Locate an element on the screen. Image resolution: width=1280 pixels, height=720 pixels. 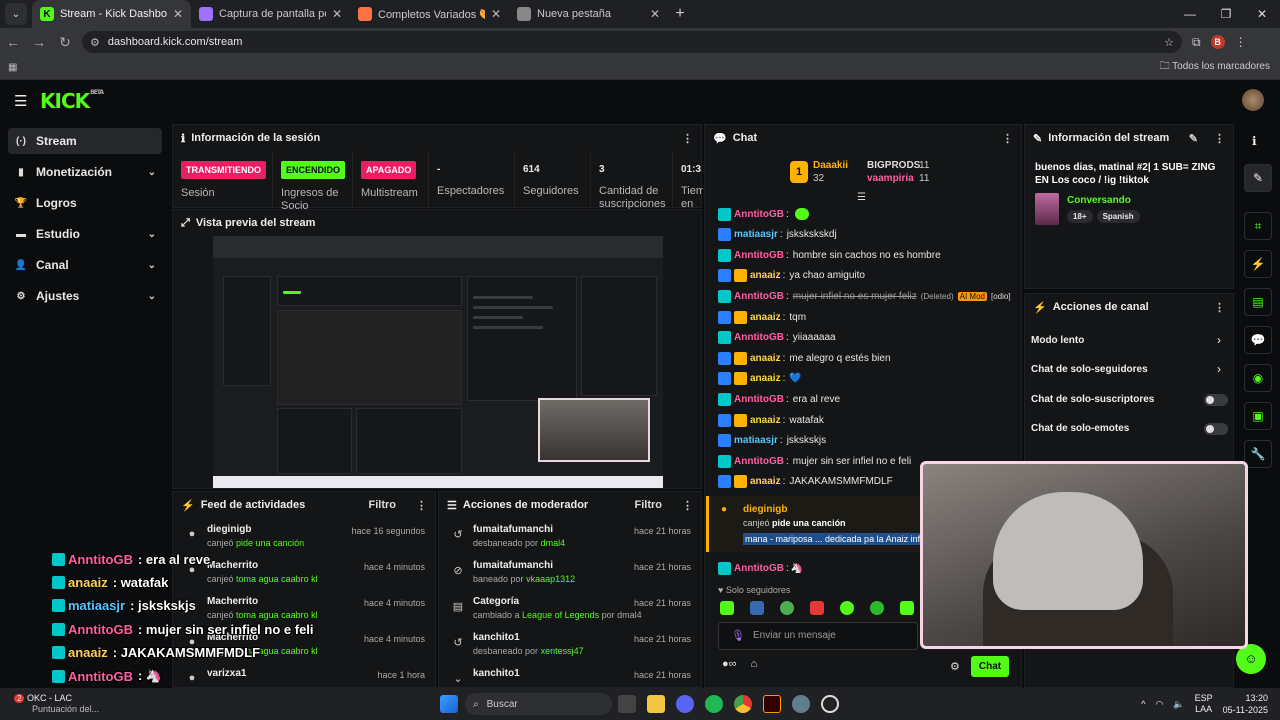
chat-message: AnntitoGB: is located at coordinates (765, 214).